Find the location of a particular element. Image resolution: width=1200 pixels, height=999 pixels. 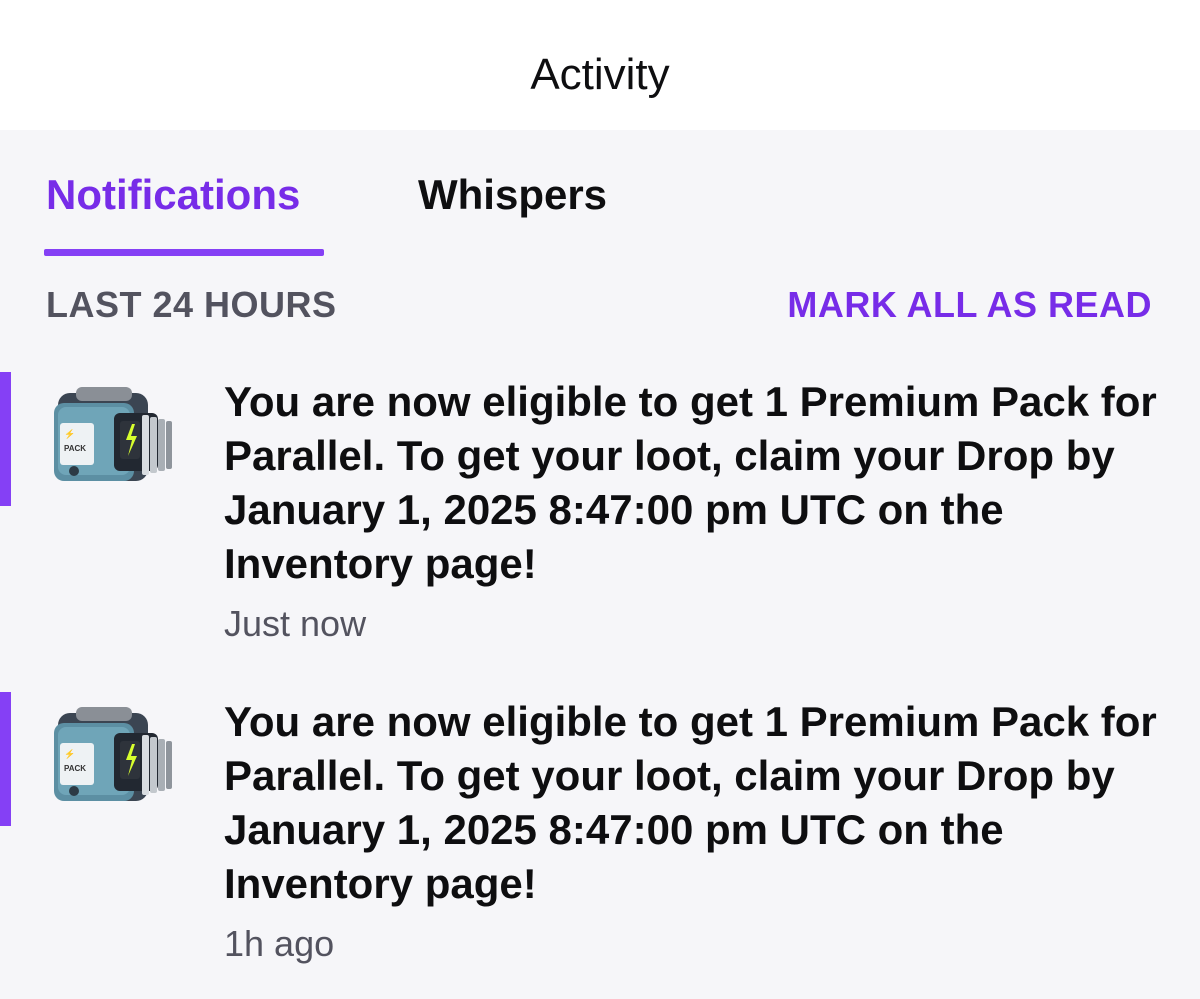

tab-bar: Notifications Whispers is located at coordinates (600, 195).